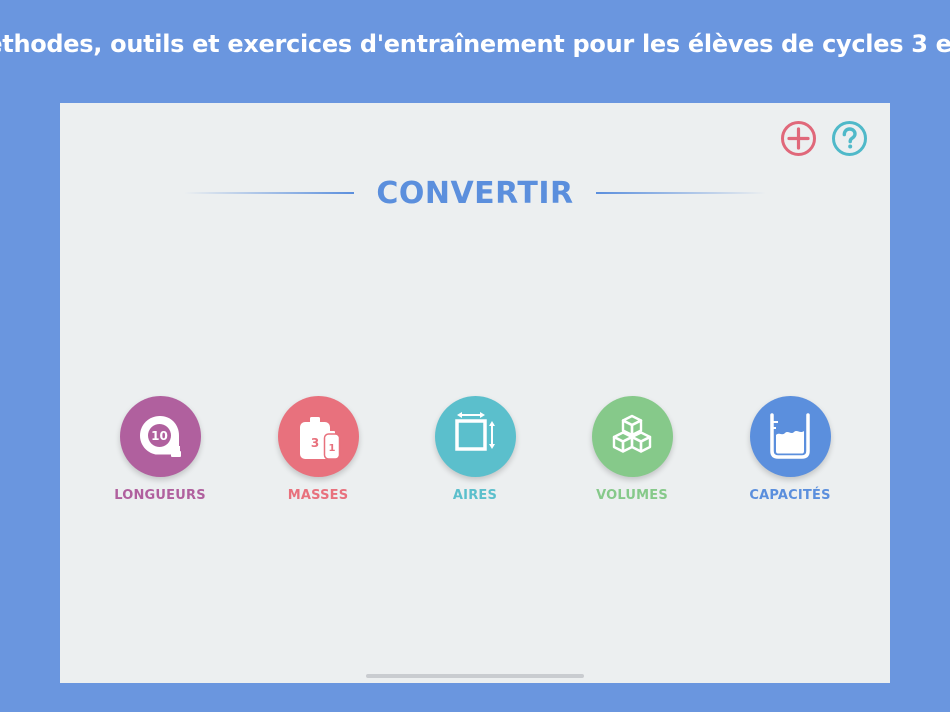 The height and width of the screenshot is (712, 950). I want to click on tape-measure-icon: 10, so click(160, 436).